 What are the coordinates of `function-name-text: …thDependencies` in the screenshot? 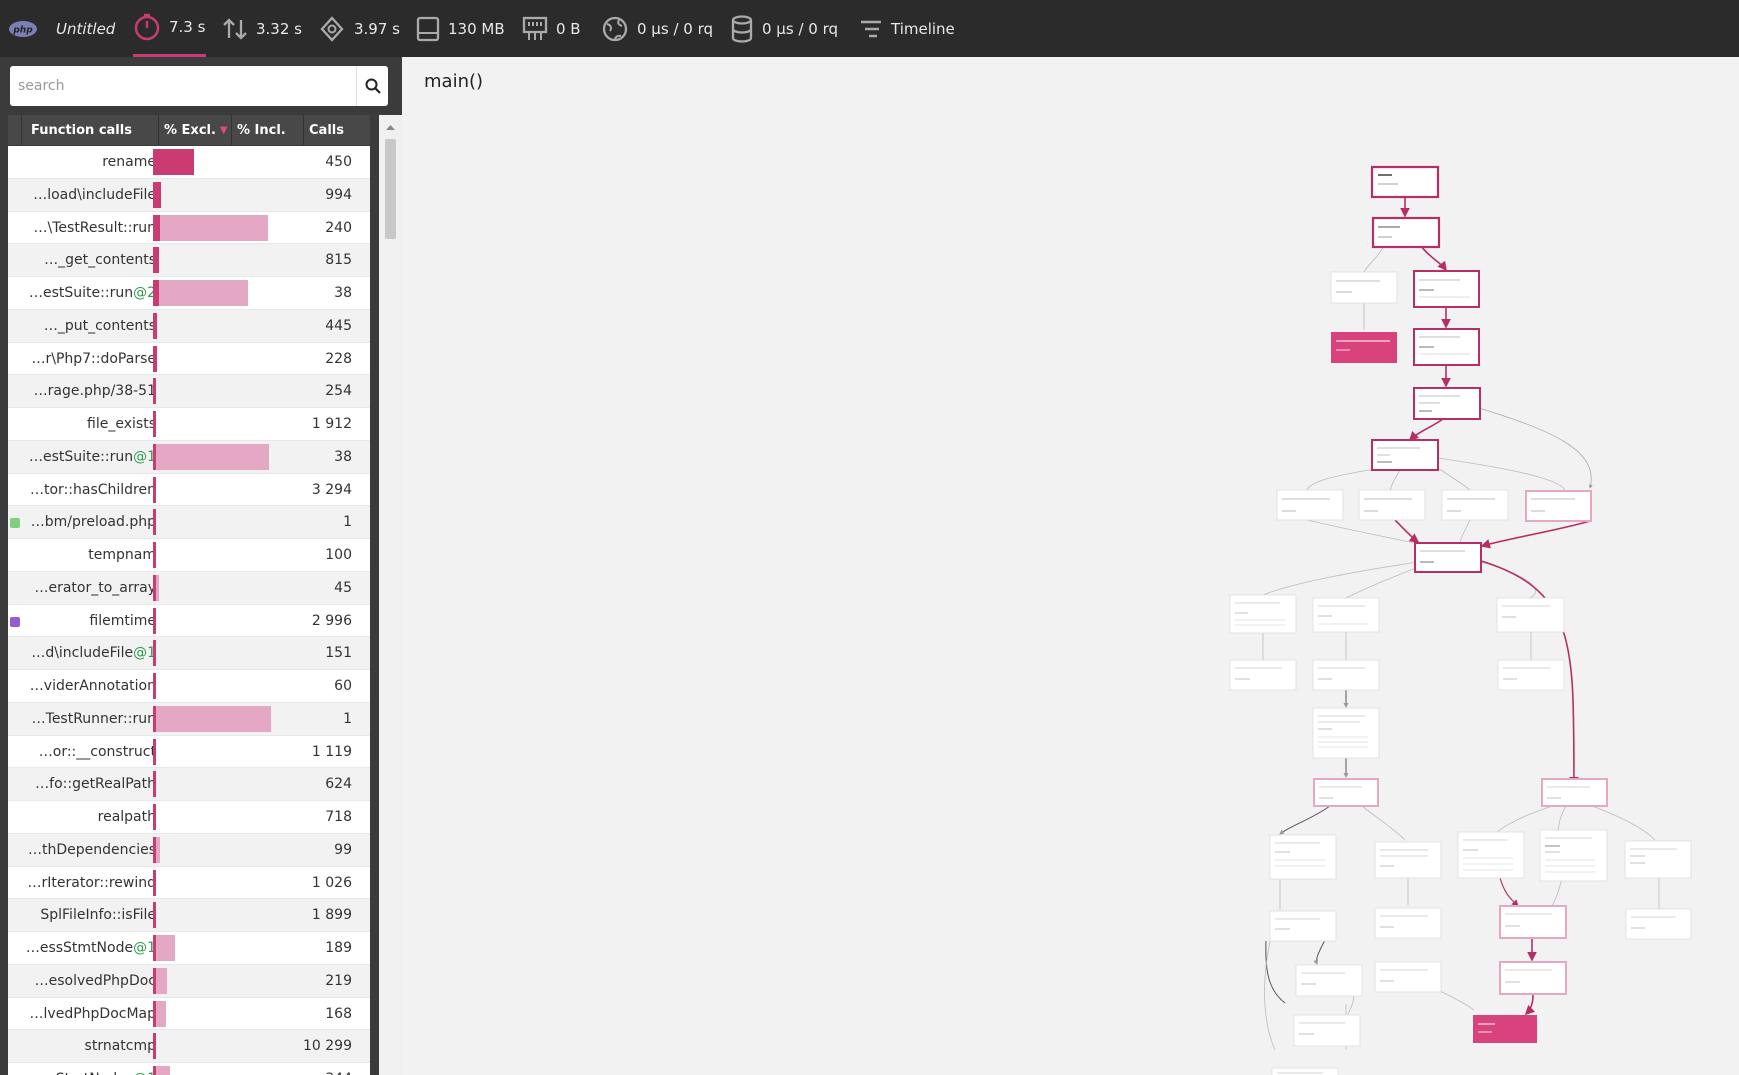 It's located at (92, 849).